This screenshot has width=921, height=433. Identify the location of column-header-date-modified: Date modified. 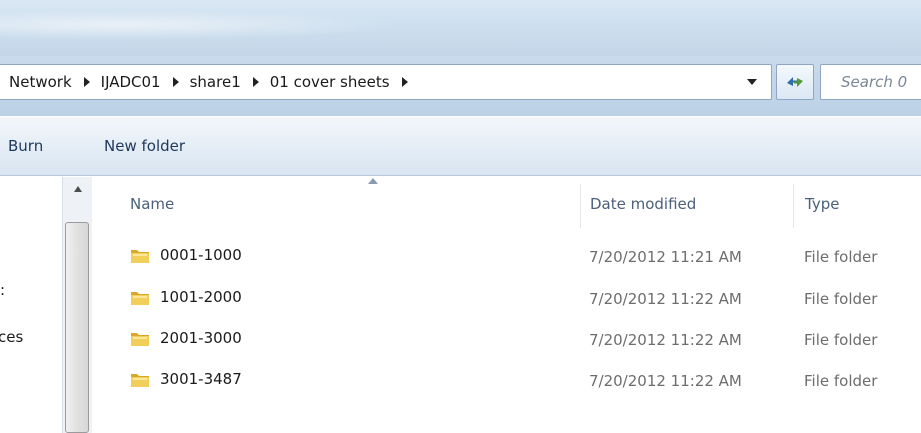
(690, 203).